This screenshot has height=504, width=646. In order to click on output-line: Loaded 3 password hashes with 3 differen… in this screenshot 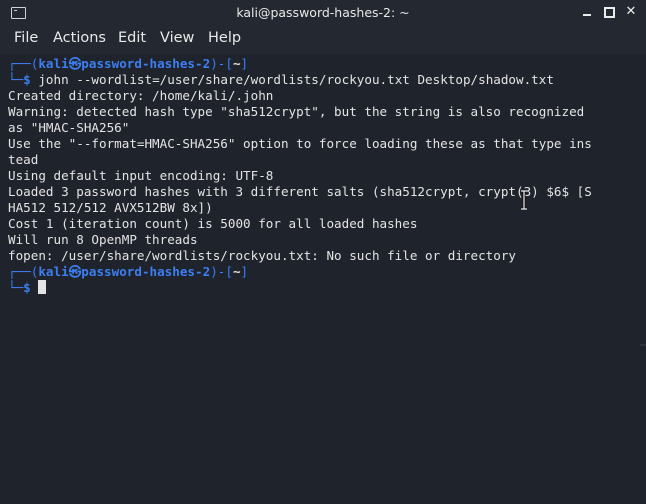, I will do `click(300, 191)`.